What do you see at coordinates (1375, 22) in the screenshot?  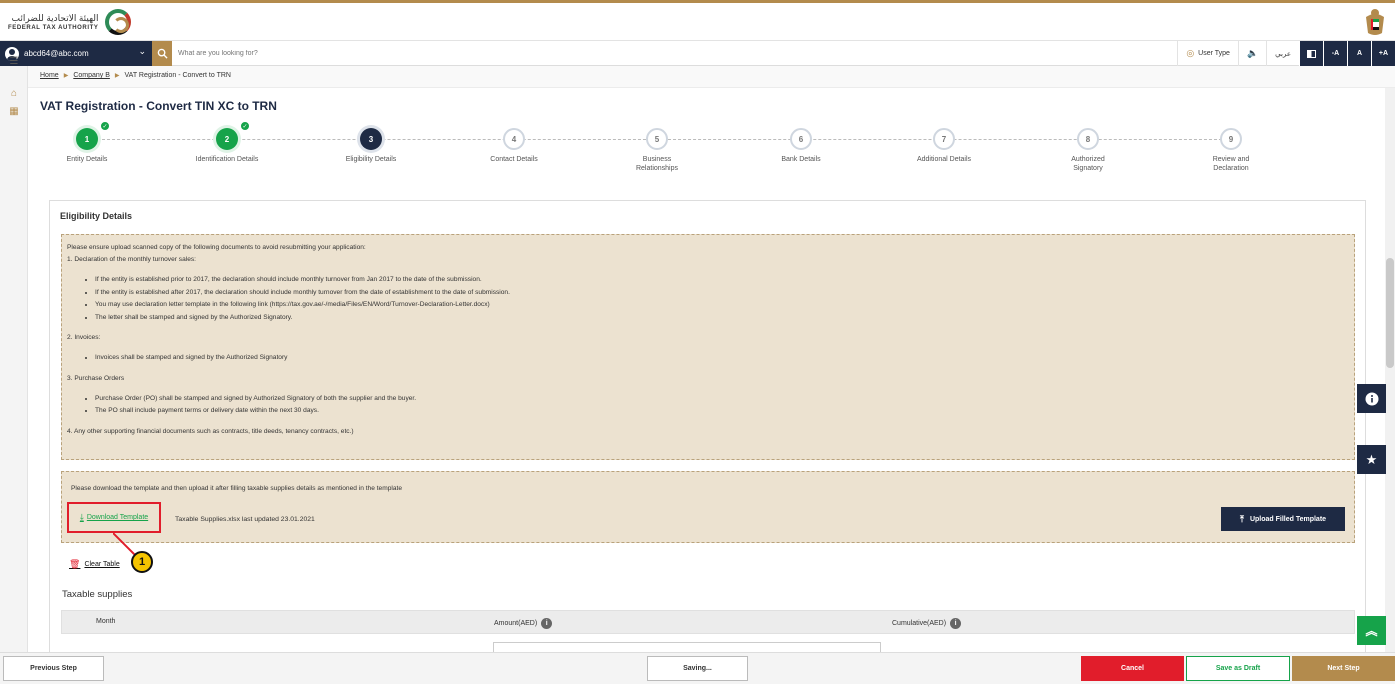 I see `uae-emblem-icon` at bounding box center [1375, 22].